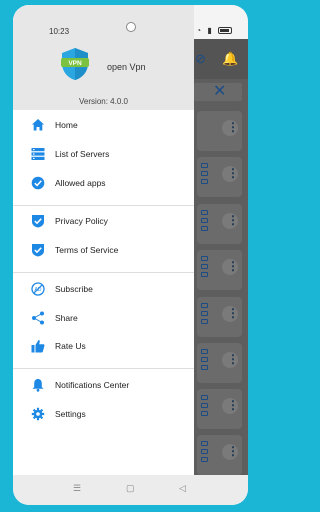 This screenshot has height=512, width=320. I want to click on menu-item-allowed-apps: Allowed apps, so click(103, 183).